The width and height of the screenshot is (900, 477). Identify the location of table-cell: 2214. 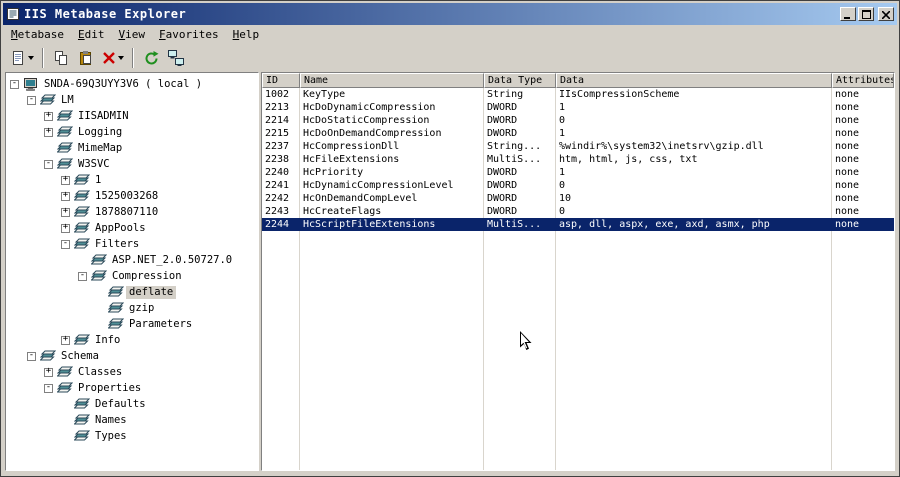
(277, 120).